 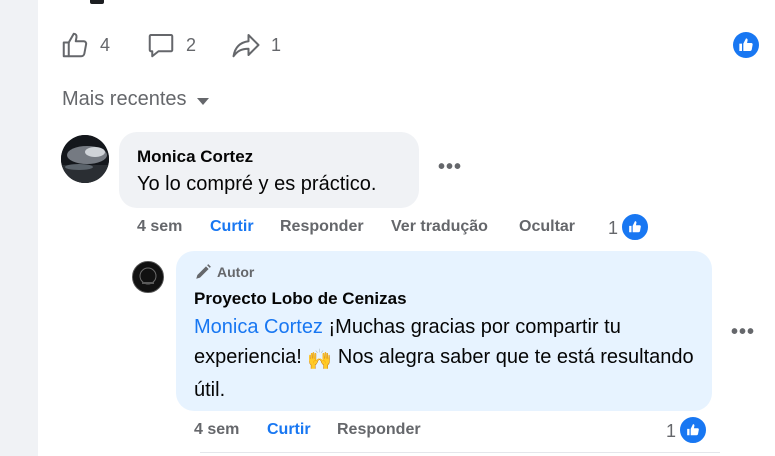 I want to click on comment-bubble, so click(x=269, y=170).